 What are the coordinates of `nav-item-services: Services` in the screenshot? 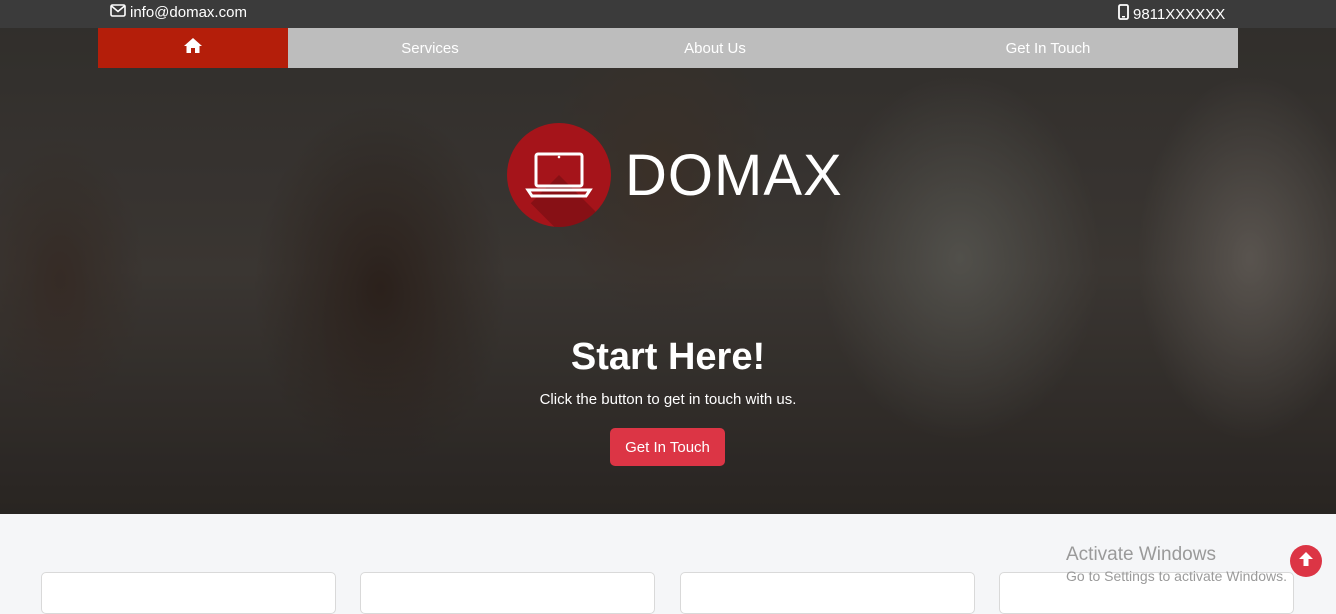 It's located at (430, 48).